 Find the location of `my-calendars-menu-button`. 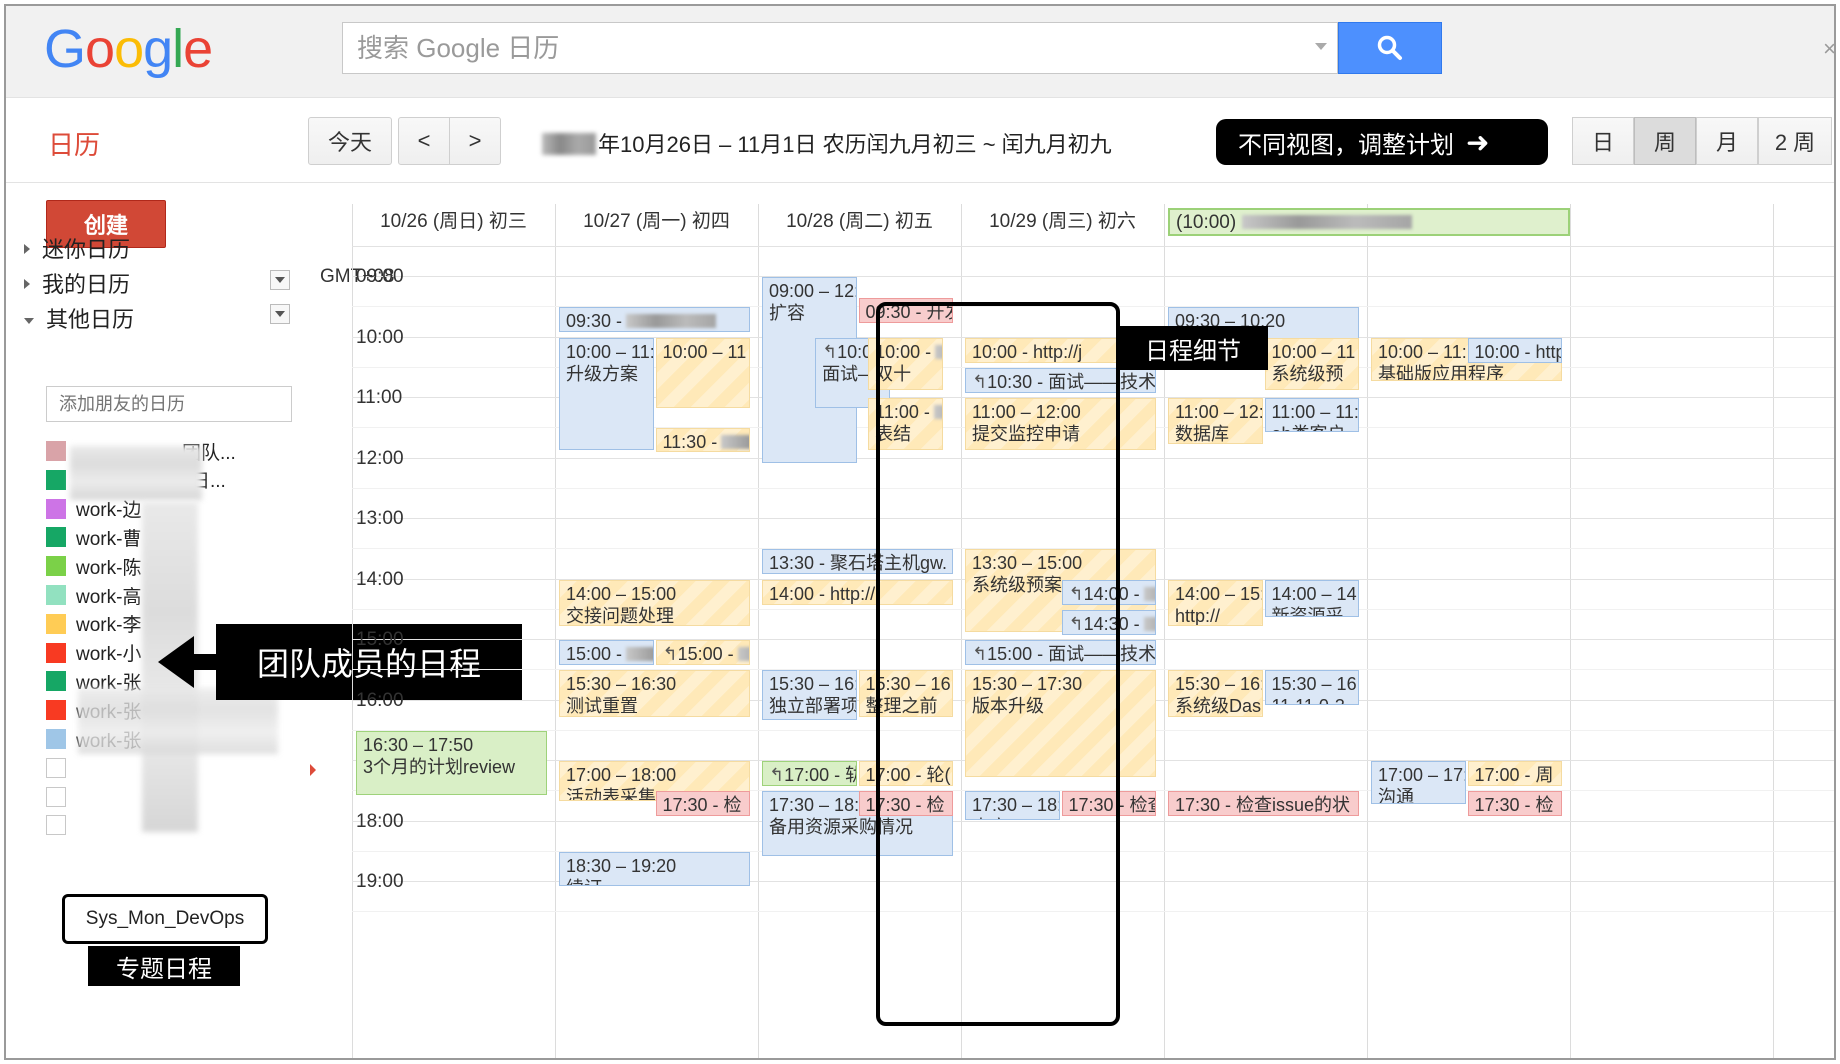

my-calendars-menu-button is located at coordinates (280, 280).